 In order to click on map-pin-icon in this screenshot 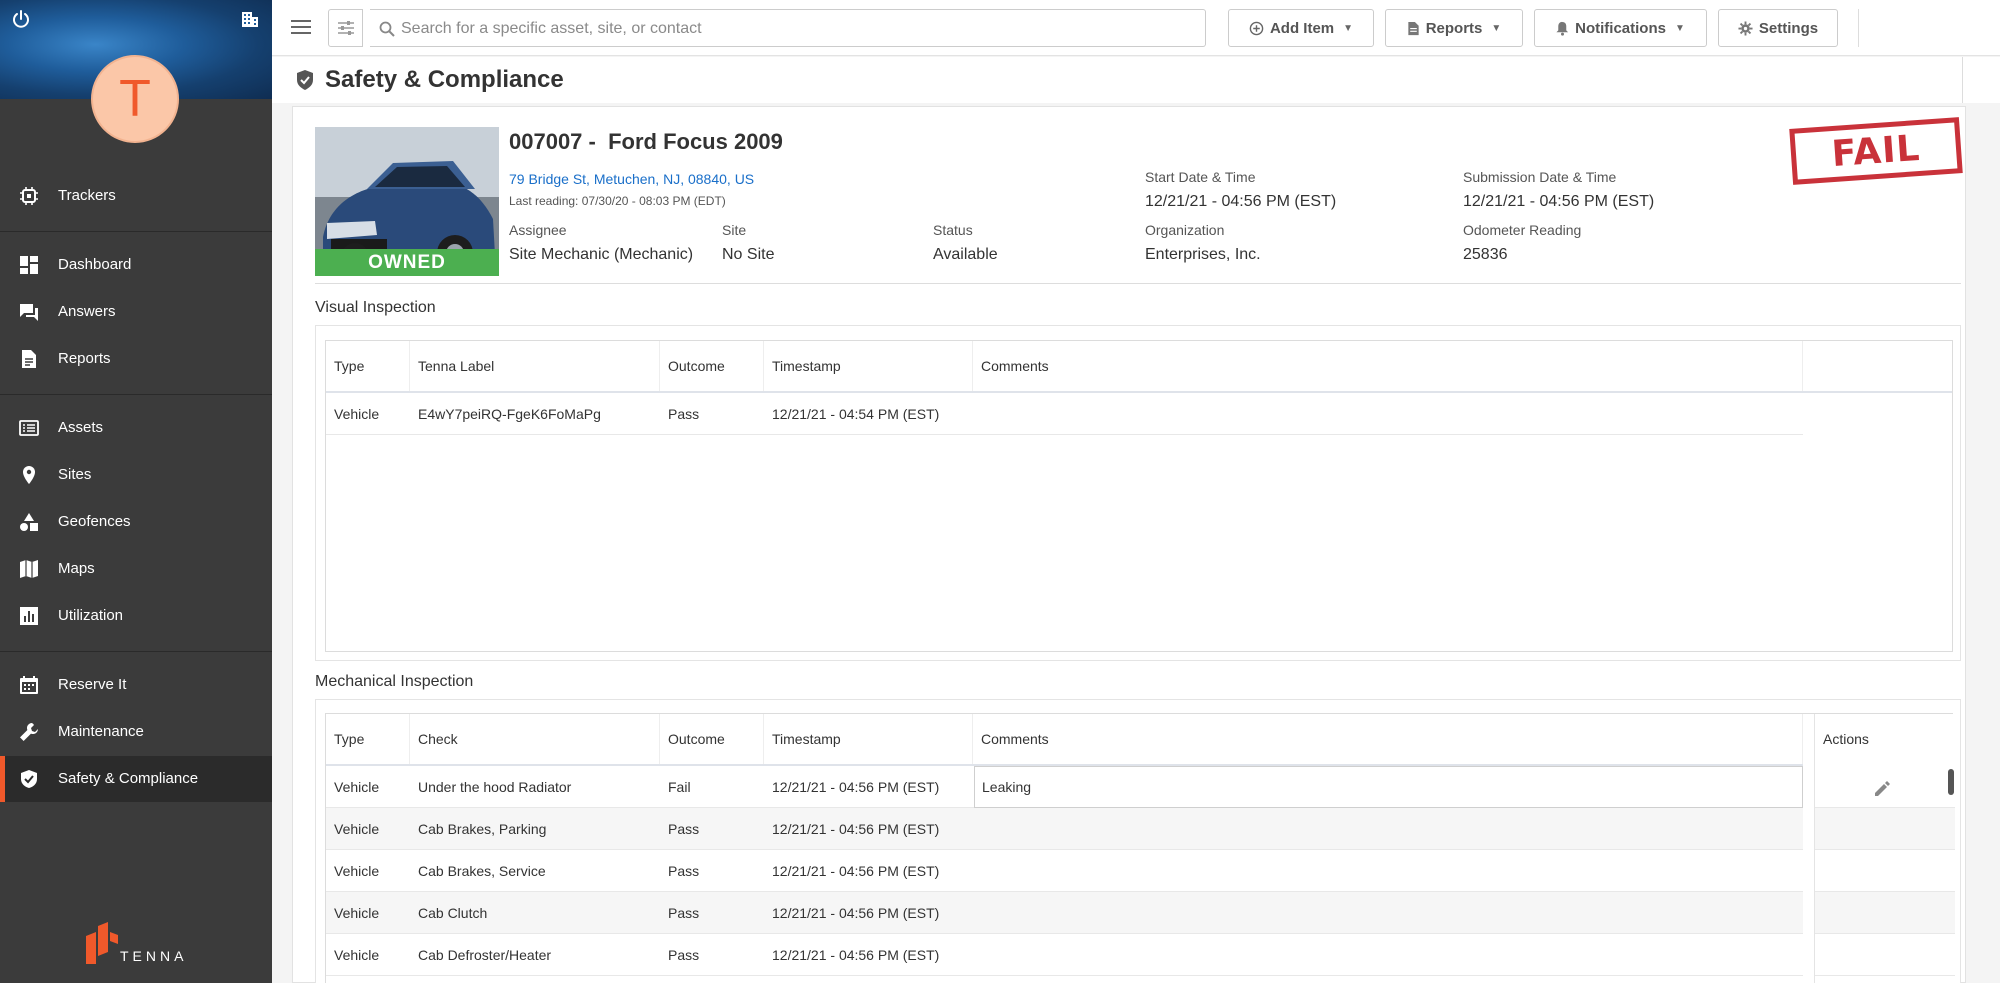, I will do `click(29, 475)`.